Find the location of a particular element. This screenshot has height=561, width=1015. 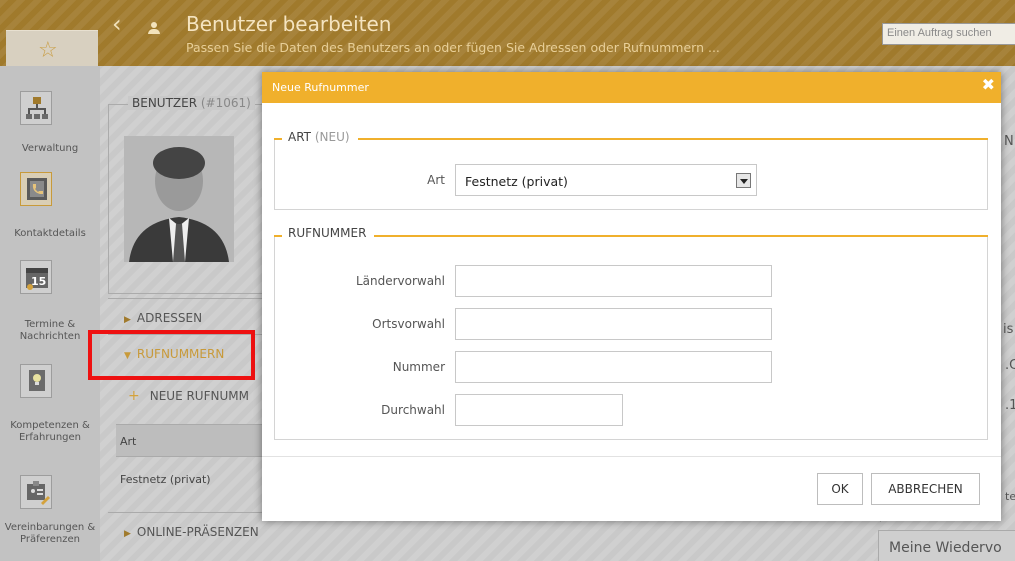

calendar-icon: 15 is located at coordinates (36, 277).